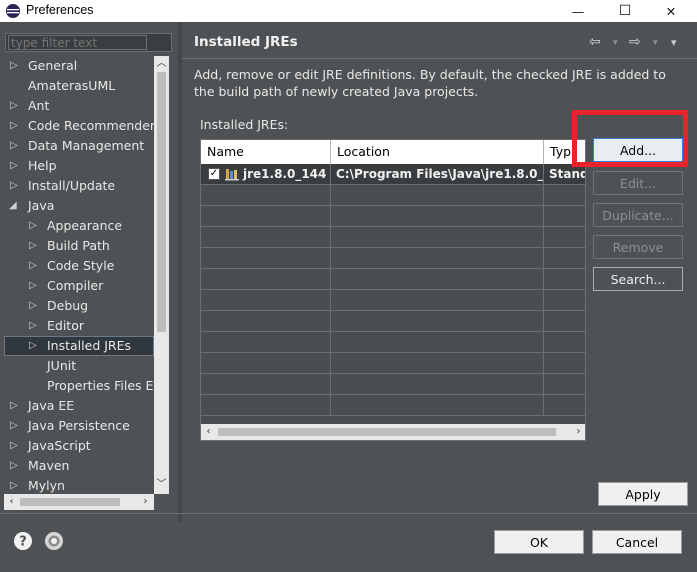 The height and width of the screenshot is (572, 697). I want to click on tree-item-general: ▷ General, so click(79, 66).